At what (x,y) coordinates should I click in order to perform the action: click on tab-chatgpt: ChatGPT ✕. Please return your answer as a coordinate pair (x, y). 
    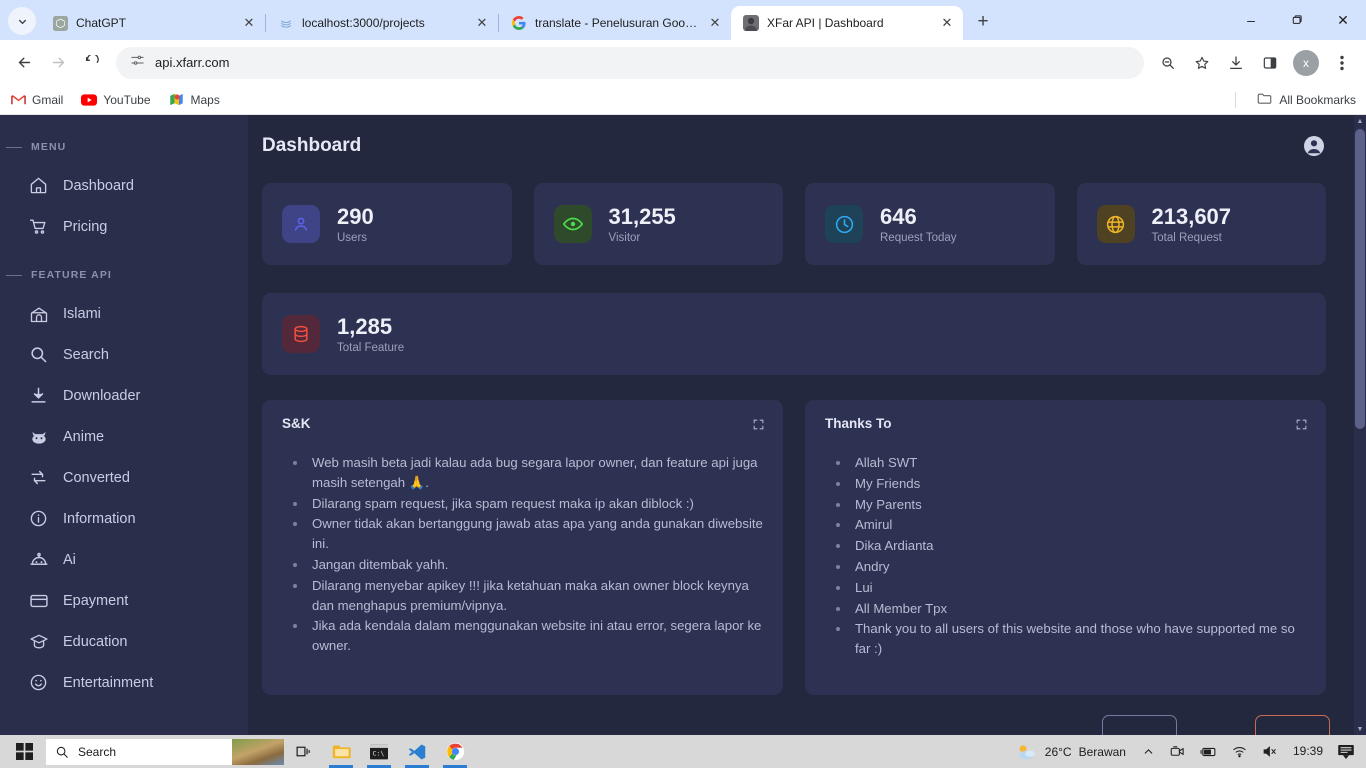
    Looking at the image, I should click on (152, 23).